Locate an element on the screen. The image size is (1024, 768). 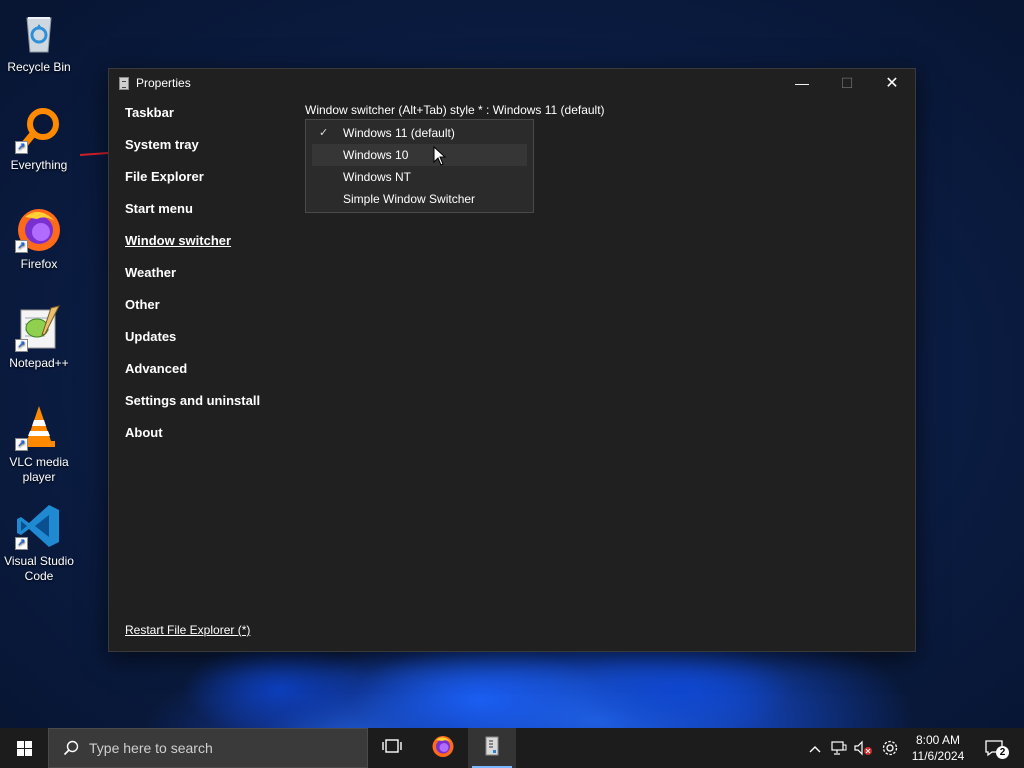
minimize-button: — is located at coordinates (802, 83).